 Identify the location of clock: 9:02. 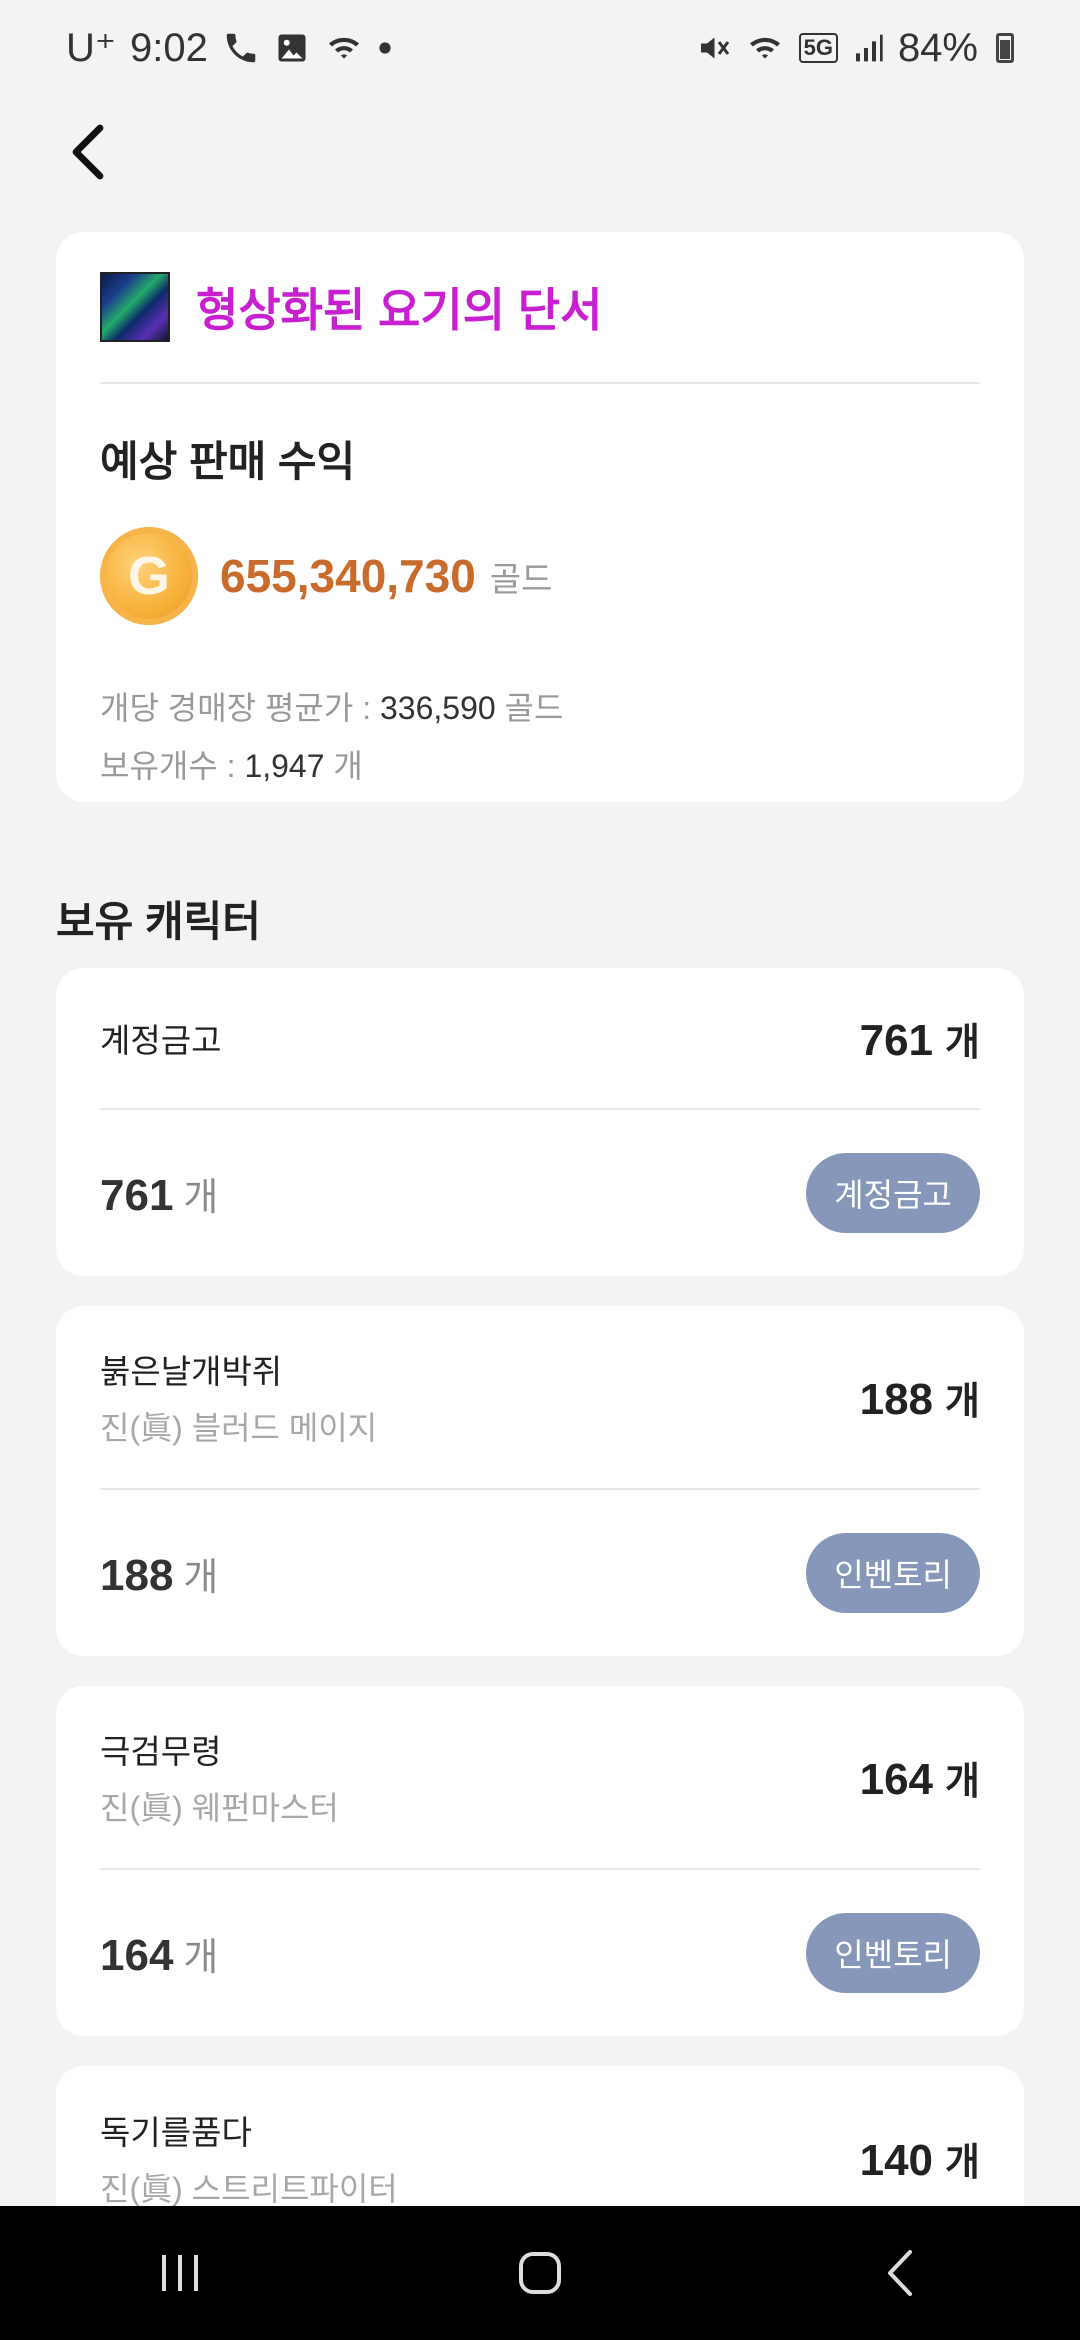
(169, 47).